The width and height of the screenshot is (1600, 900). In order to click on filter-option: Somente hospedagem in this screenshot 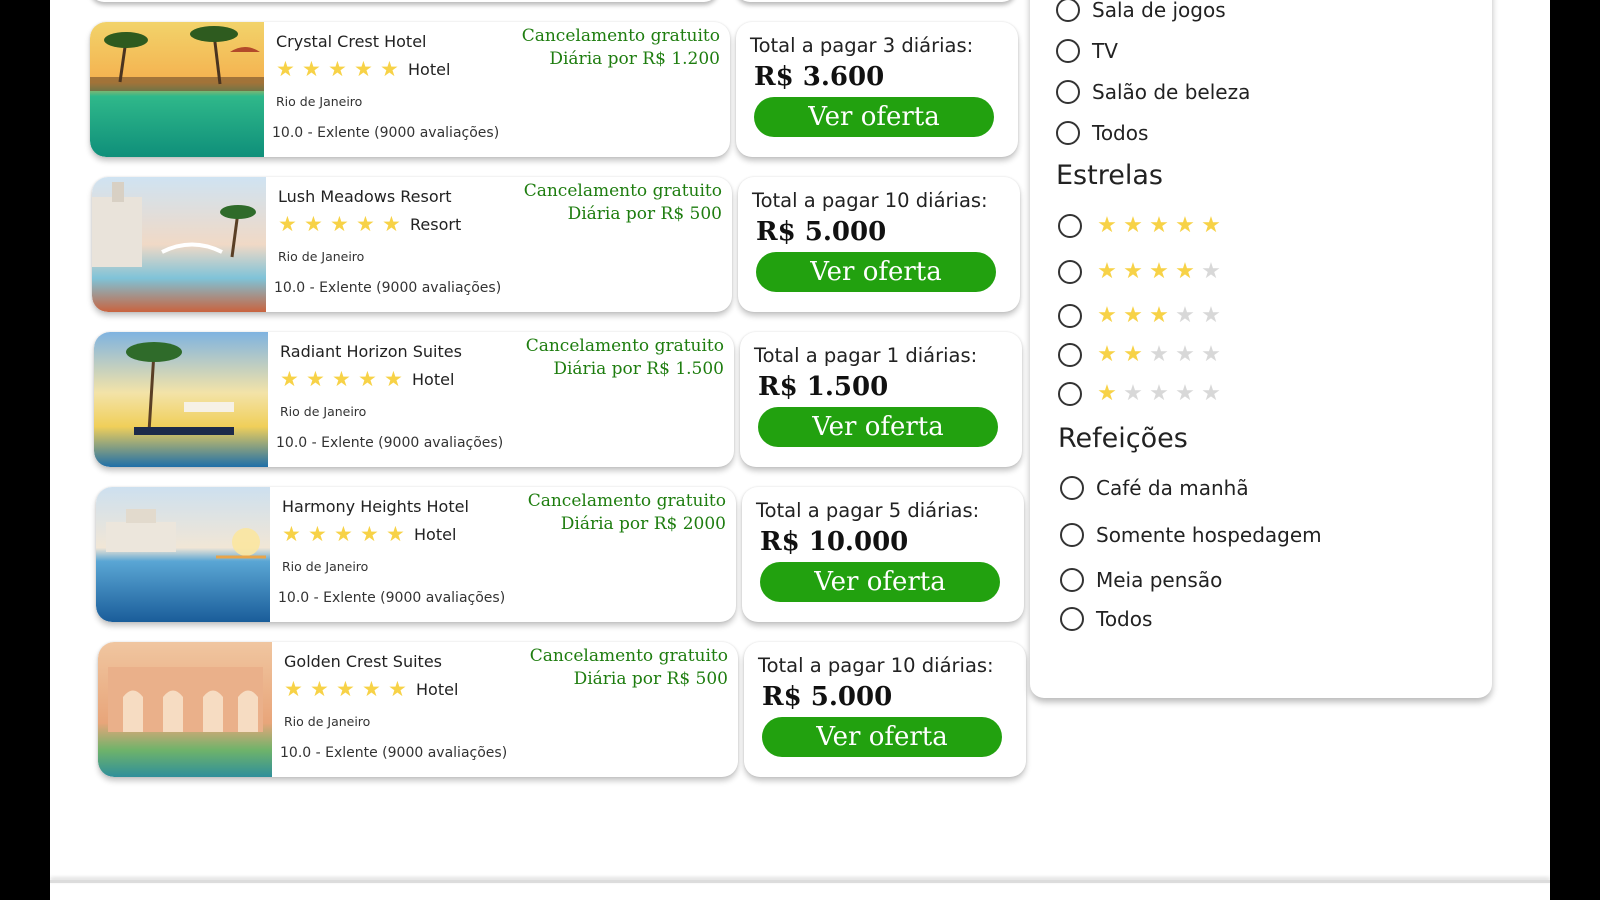, I will do `click(1191, 535)`.